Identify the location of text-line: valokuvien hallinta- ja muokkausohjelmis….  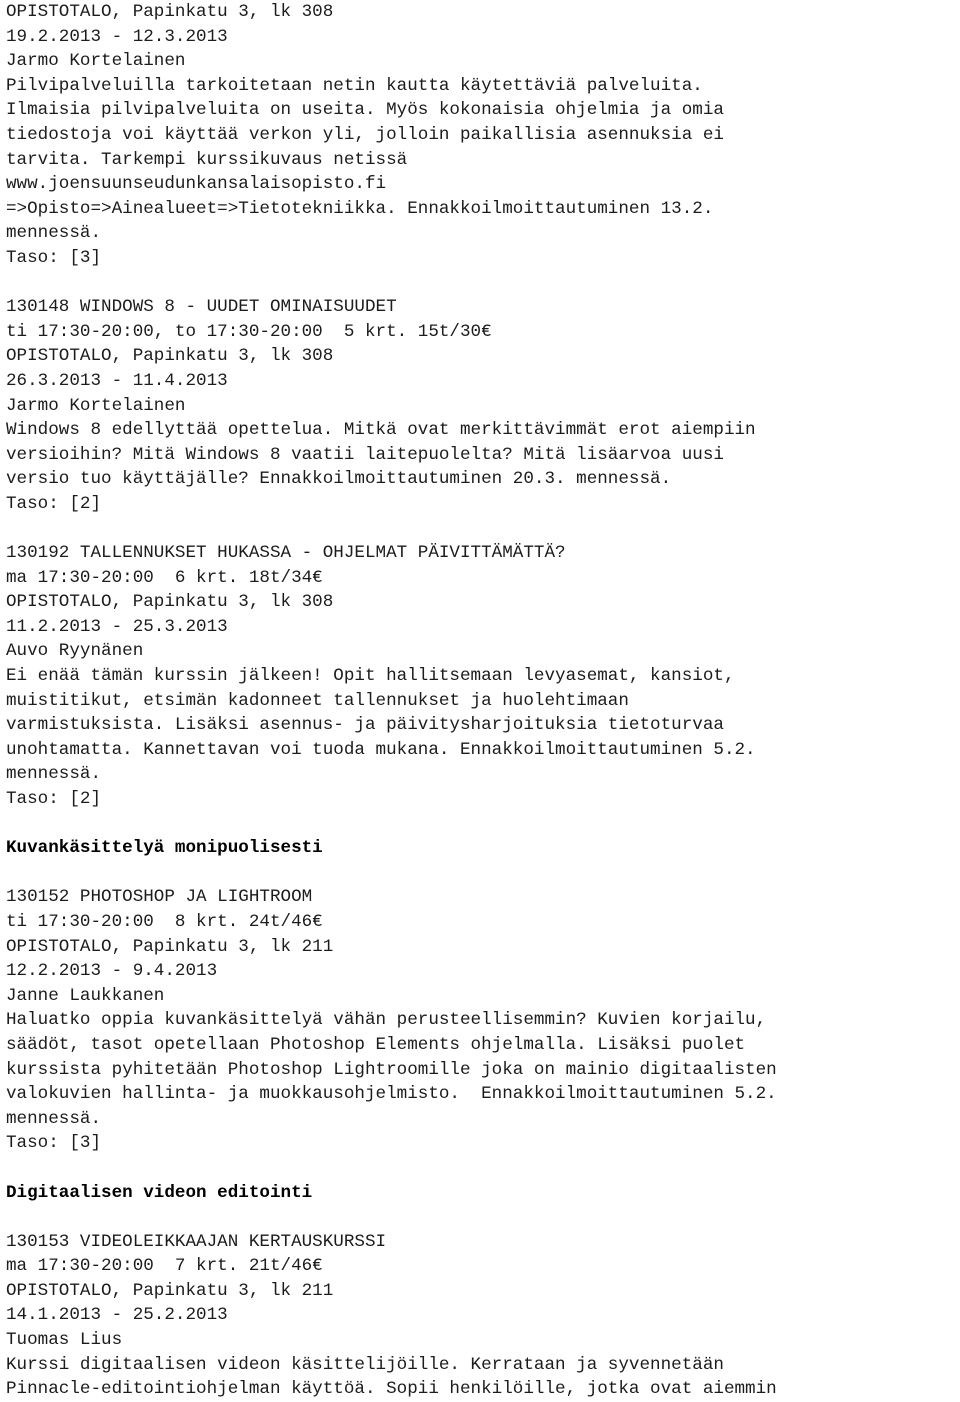
(391, 1094).